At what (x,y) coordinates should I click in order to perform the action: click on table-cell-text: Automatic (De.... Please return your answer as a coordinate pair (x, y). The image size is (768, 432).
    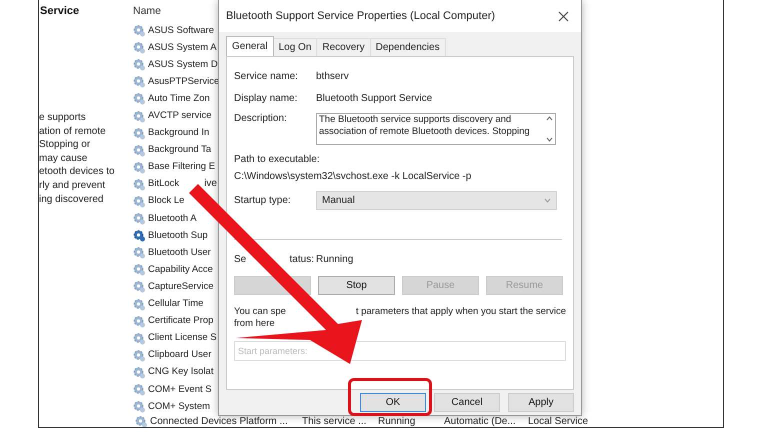
    Looking at the image, I should click on (480, 421).